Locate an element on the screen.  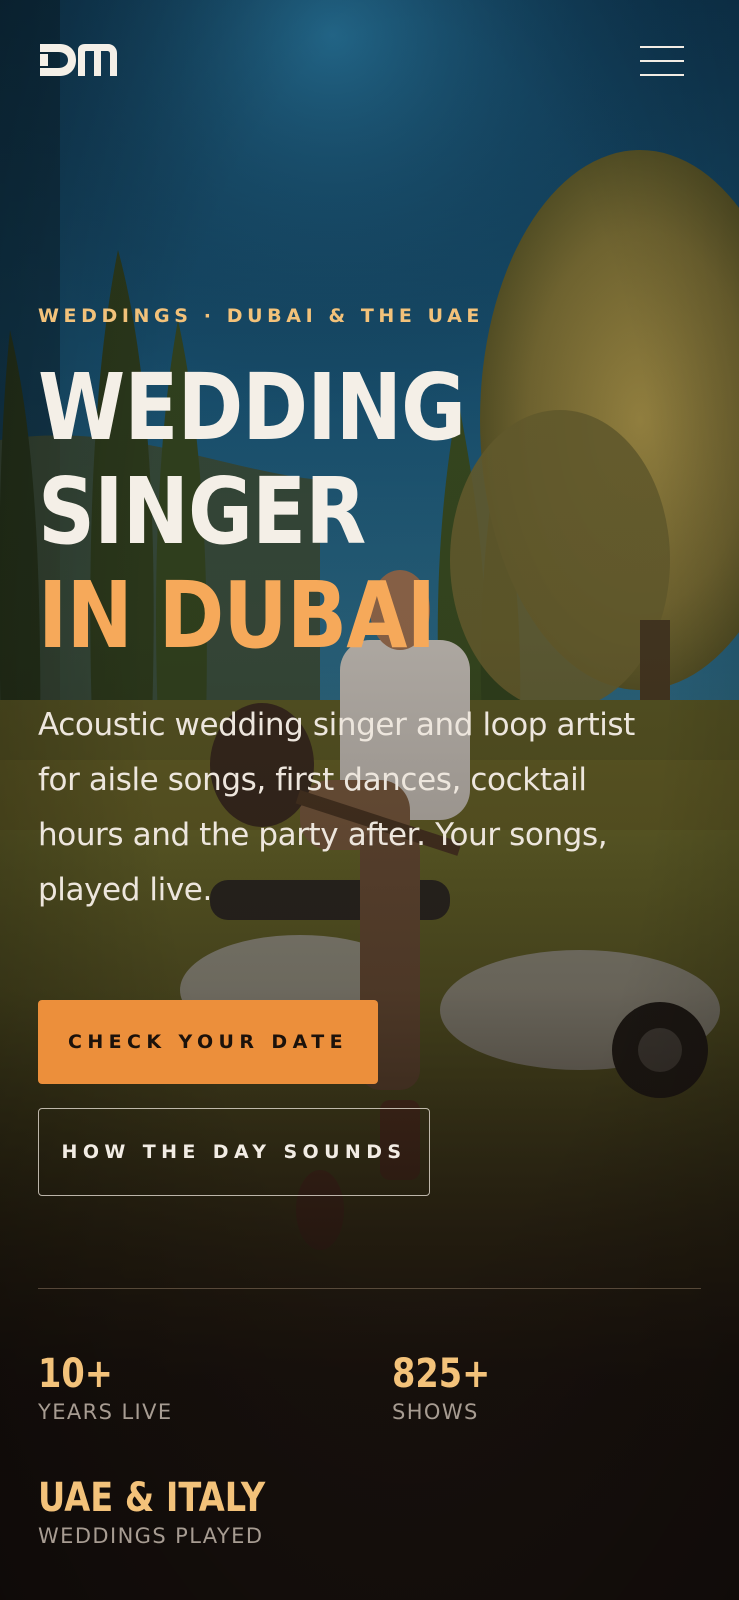
stat-shows: 825+ SHOWS is located at coordinates (450, 1387).